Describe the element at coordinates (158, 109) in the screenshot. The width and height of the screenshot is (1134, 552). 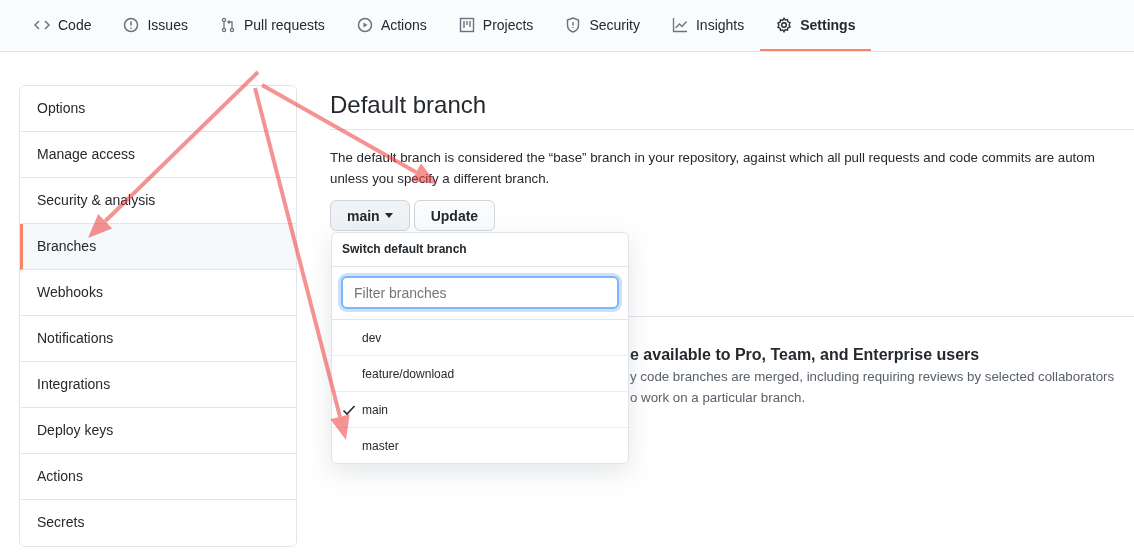
I see `sidebar-item: Options` at that location.